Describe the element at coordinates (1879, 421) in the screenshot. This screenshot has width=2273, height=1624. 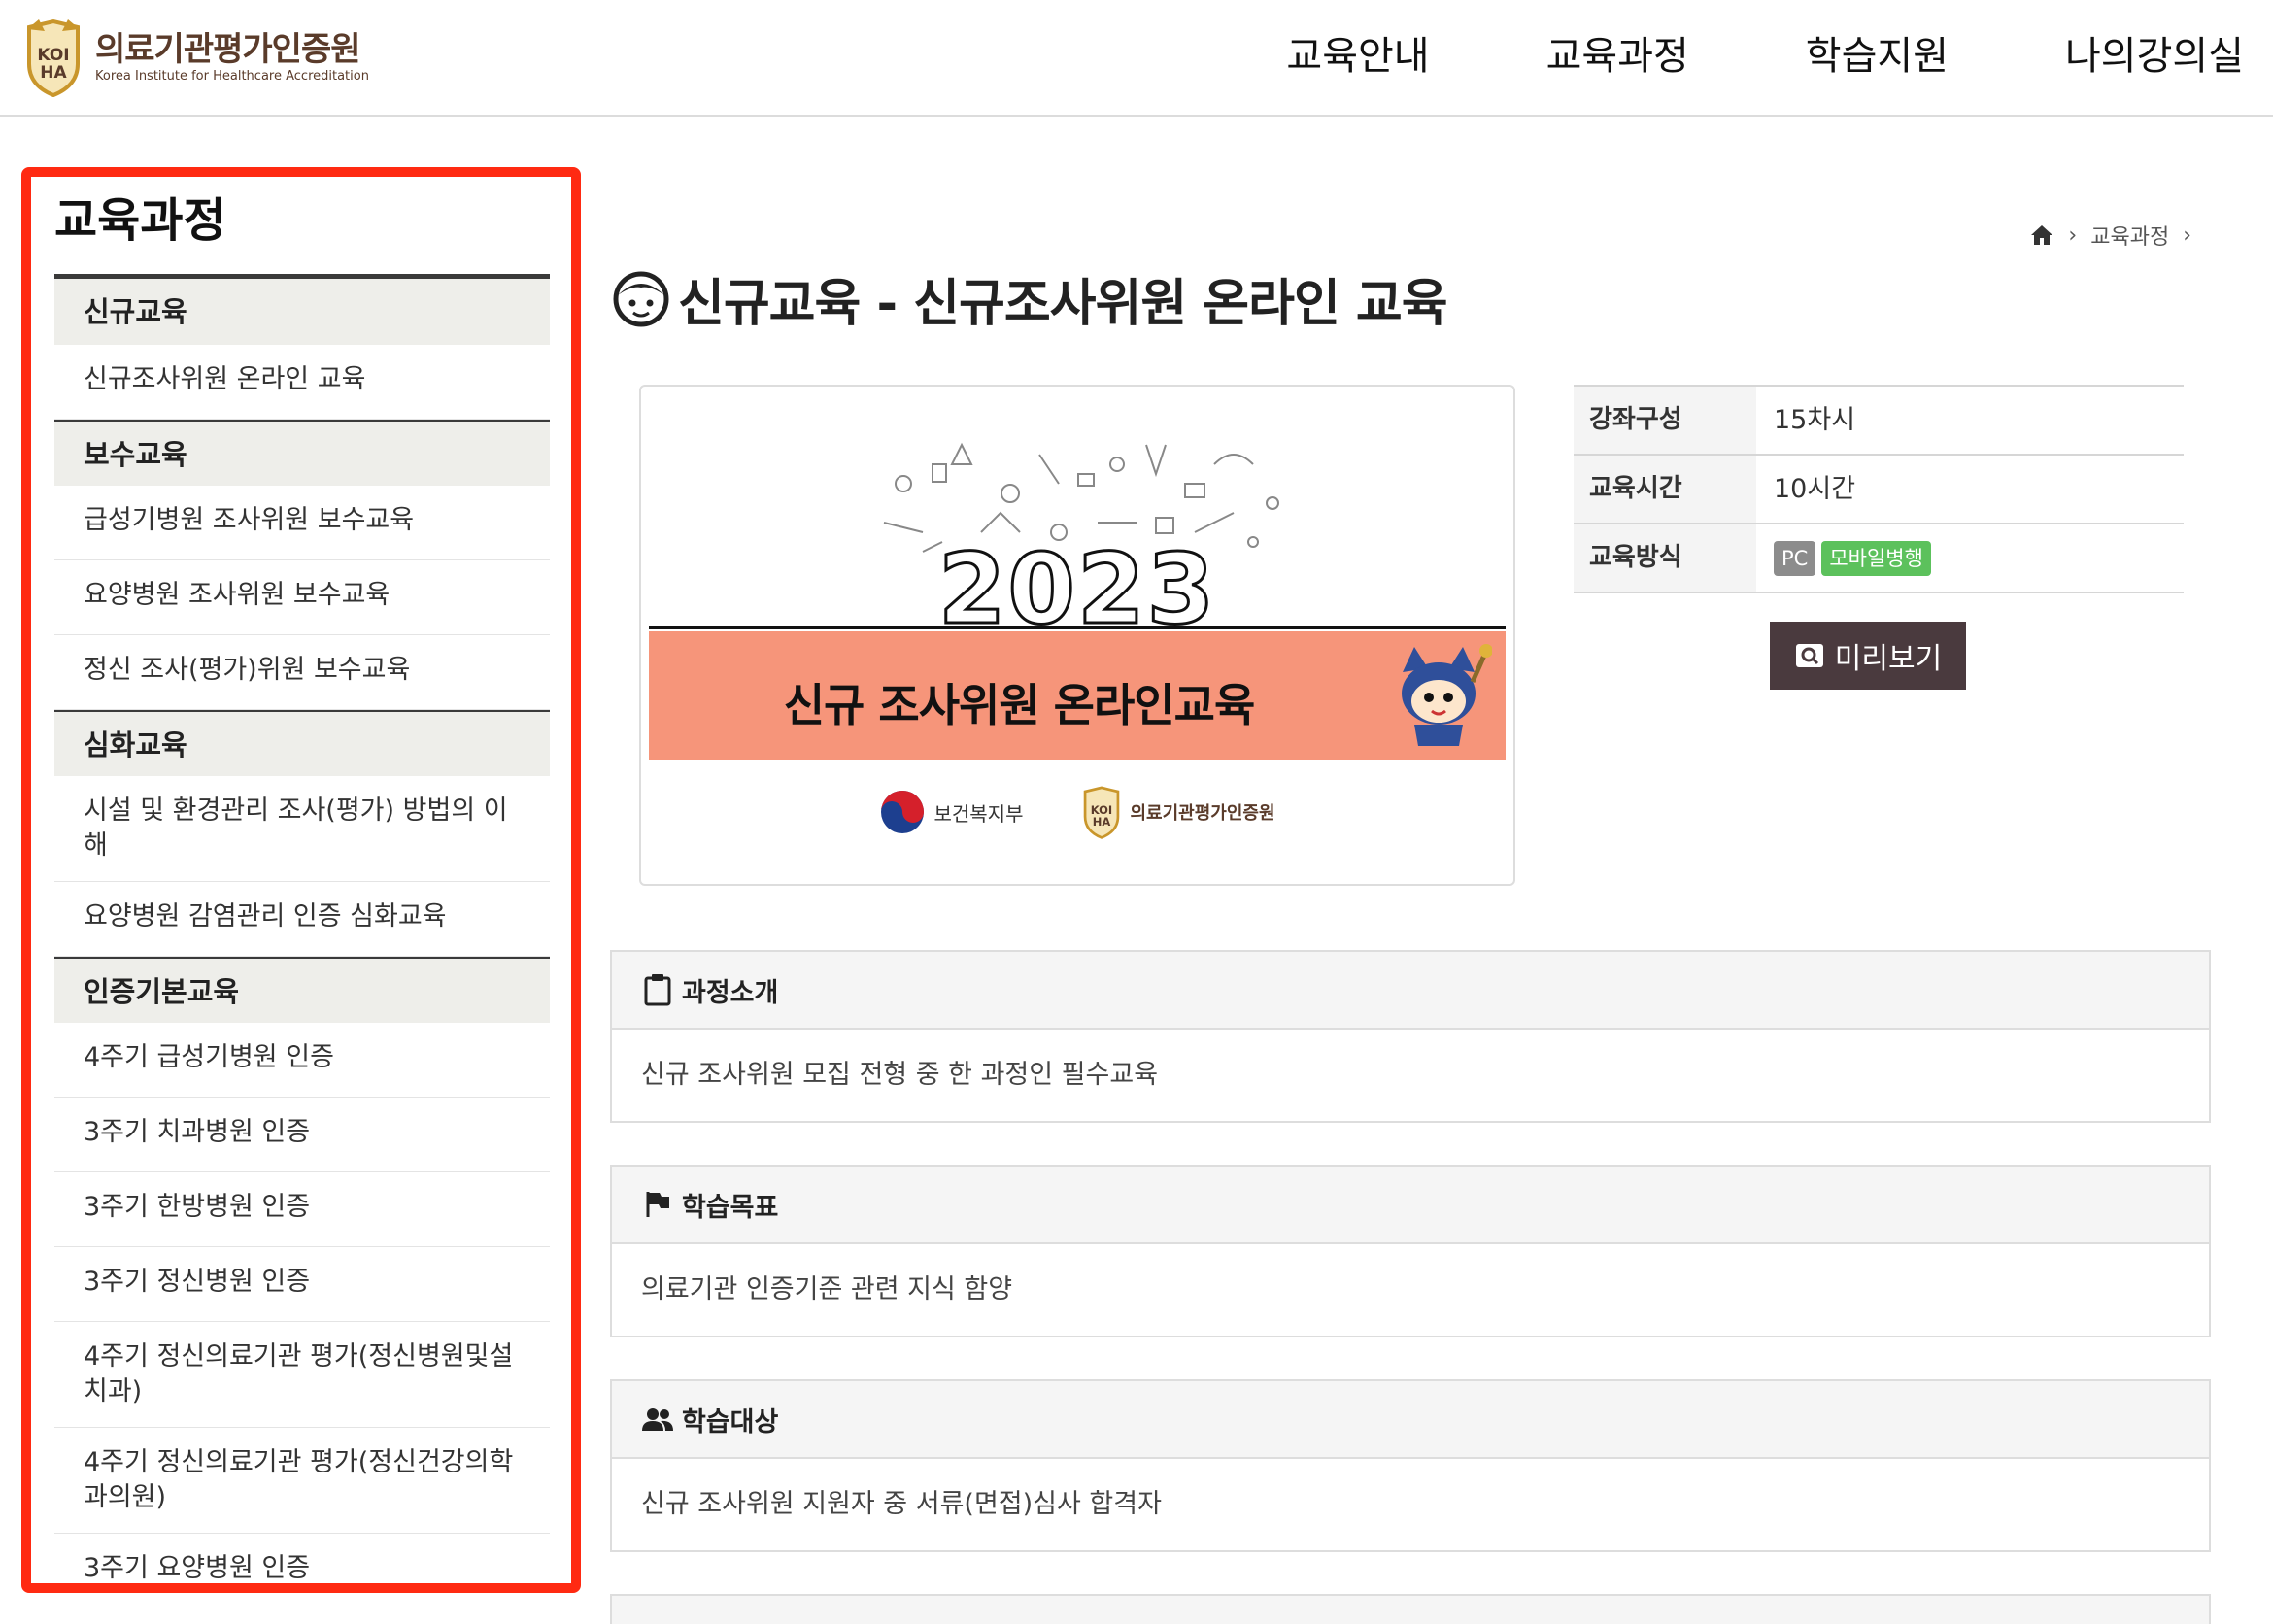
I see `info-row-lectures: 강좌구성 15차시` at that location.